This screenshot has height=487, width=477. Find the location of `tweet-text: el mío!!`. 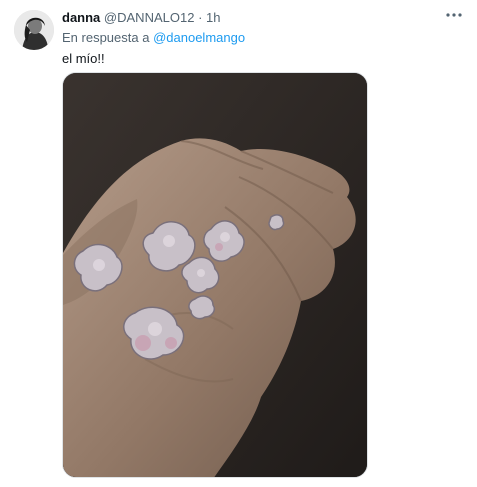

tweet-text: el mío!! is located at coordinates (83, 58).